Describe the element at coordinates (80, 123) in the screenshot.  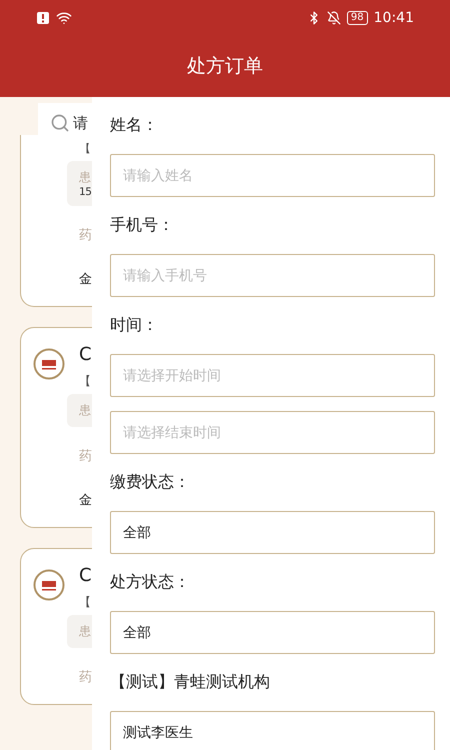
I see `search-placeholder: 请` at that location.